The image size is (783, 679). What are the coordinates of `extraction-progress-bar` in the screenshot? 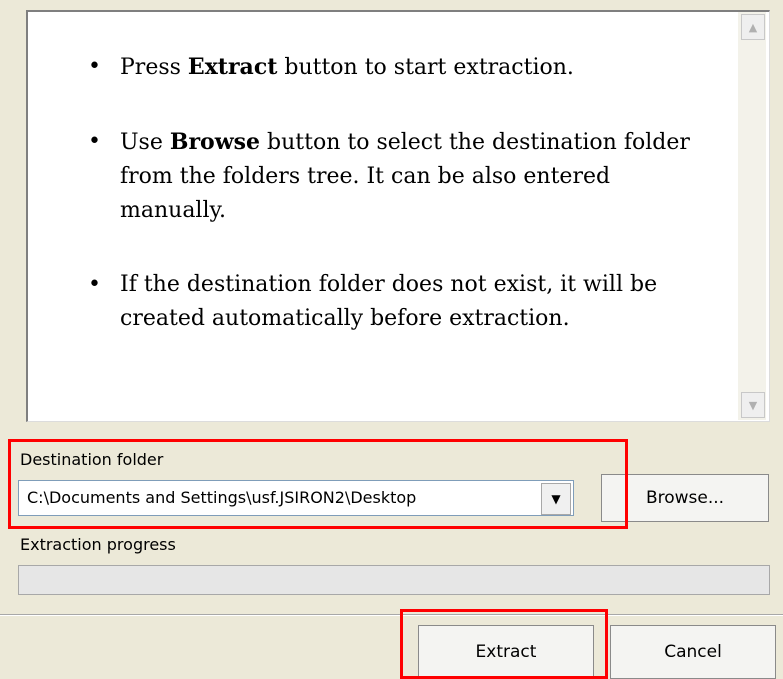 It's located at (394, 580).